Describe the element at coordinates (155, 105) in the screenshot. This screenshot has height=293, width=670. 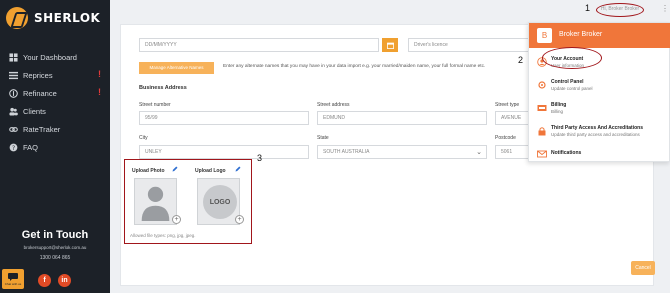
I see `street-number-label: Street number` at that location.